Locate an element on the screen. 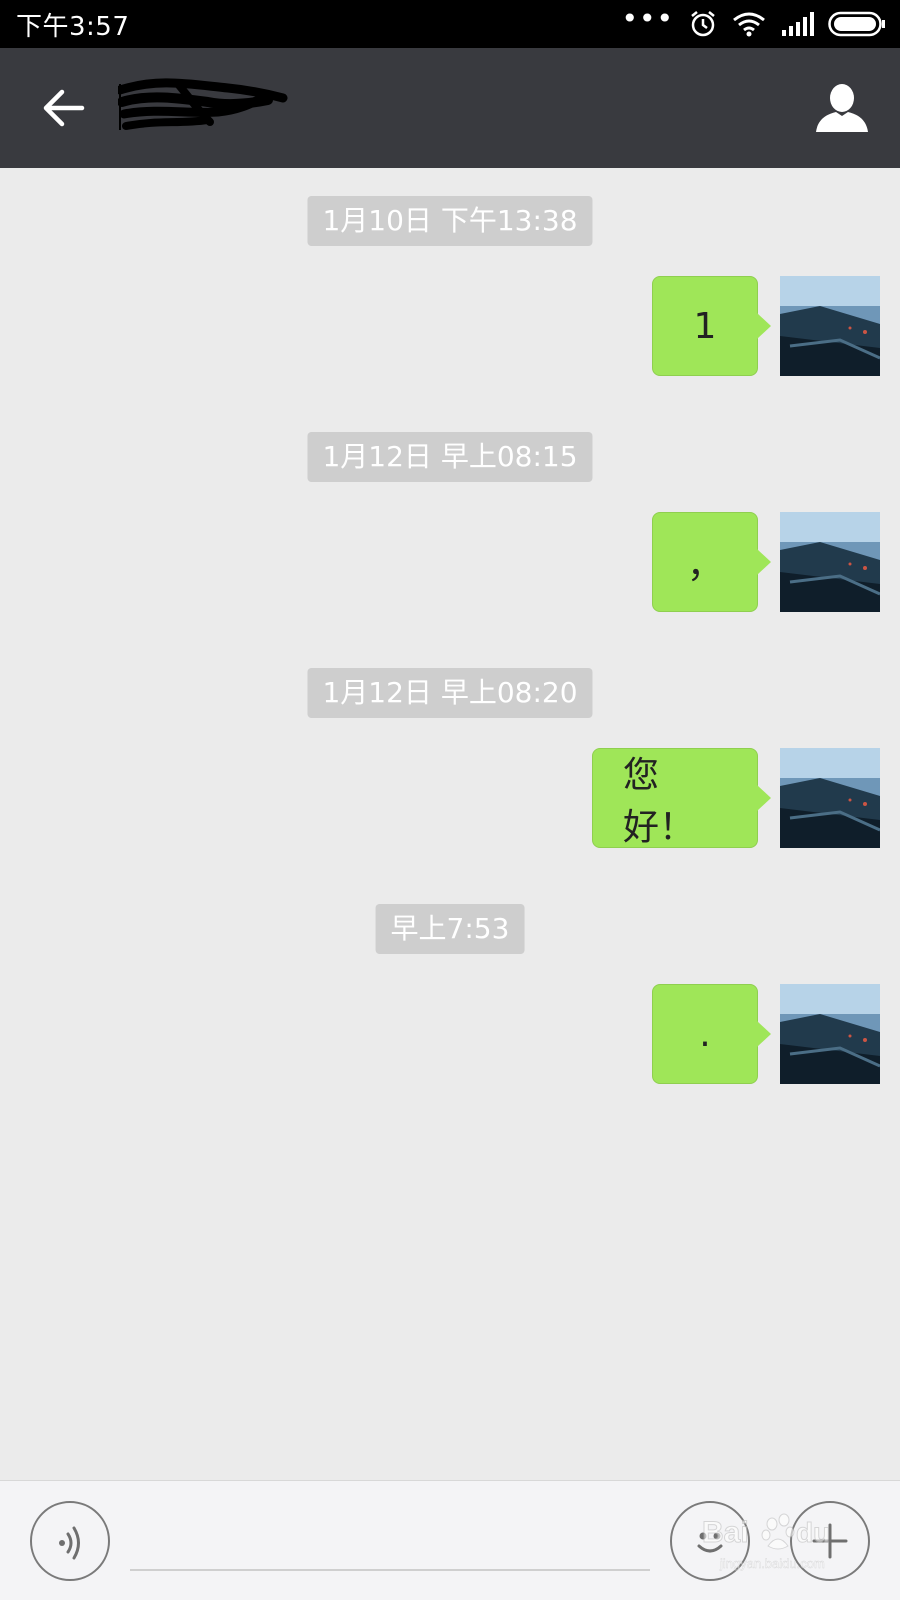  plus-icon is located at coordinates (830, 1541).